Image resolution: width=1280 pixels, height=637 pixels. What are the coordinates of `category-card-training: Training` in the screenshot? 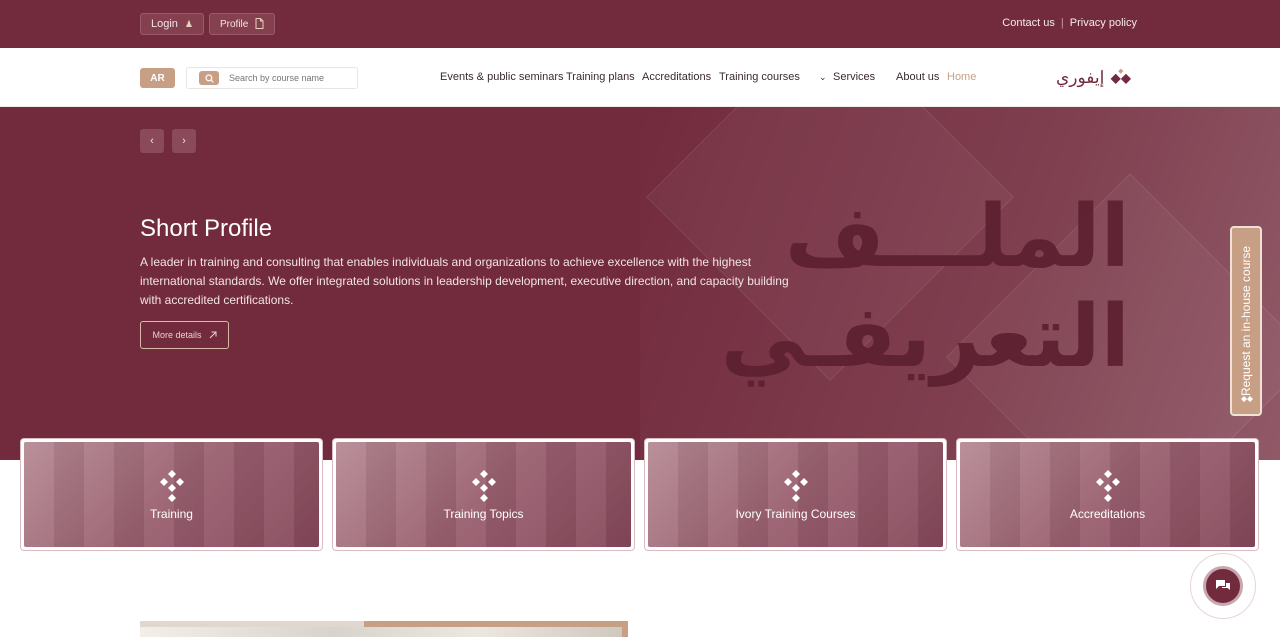 It's located at (171, 494).